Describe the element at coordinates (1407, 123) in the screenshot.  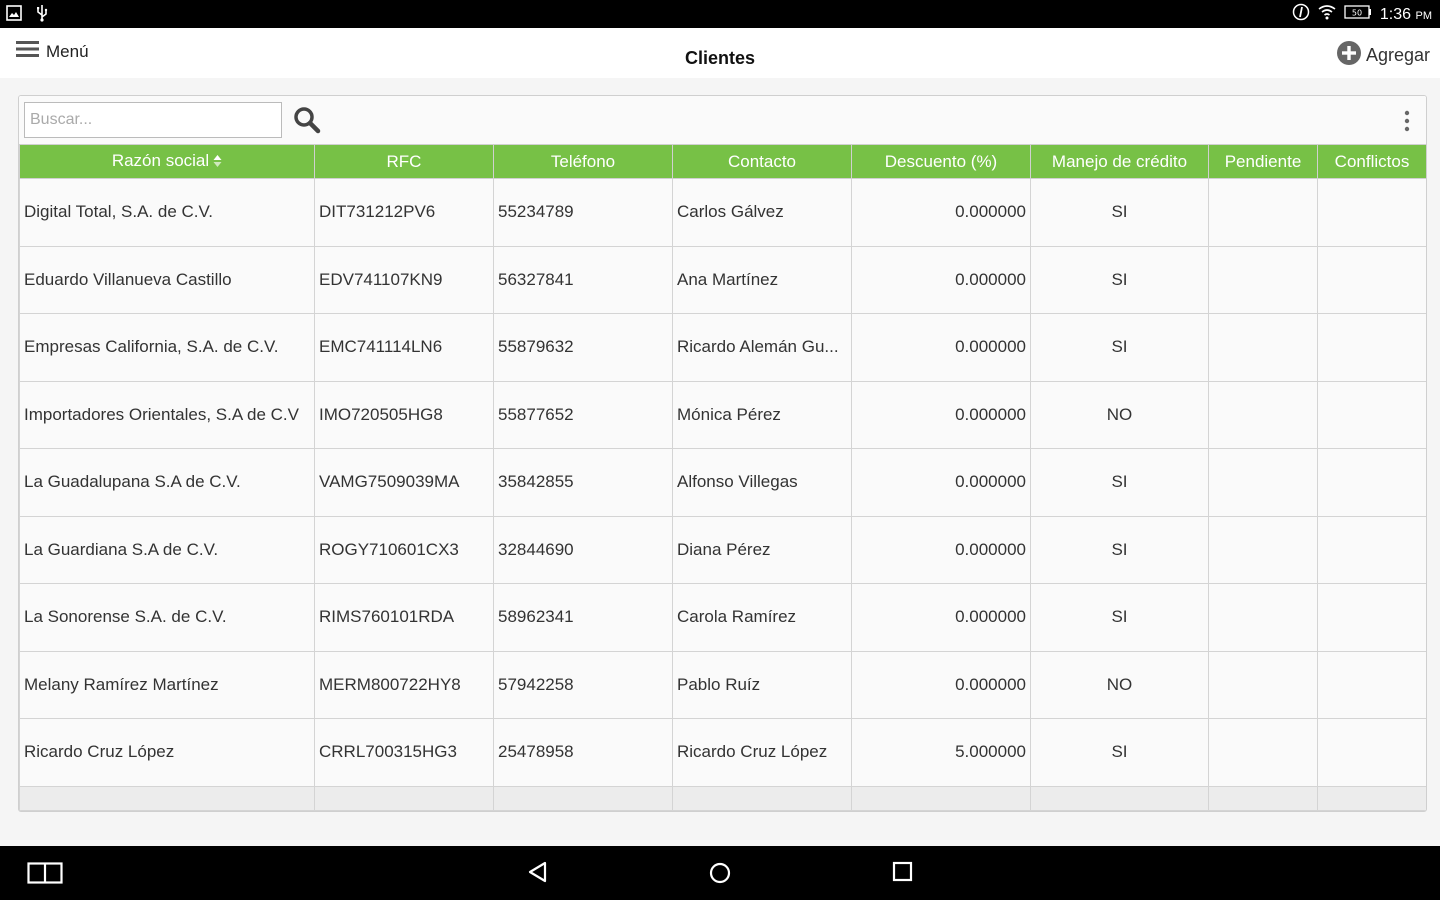
I see `more-vert-icon` at that location.